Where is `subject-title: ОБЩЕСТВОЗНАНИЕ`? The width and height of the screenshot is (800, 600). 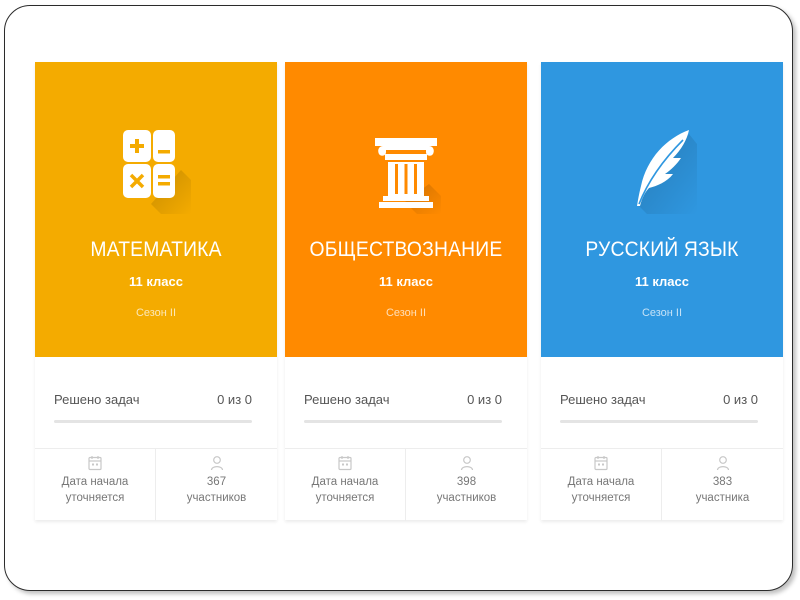
subject-title: ОБЩЕСТВОЗНАНИЕ is located at coordinates (406, 249).